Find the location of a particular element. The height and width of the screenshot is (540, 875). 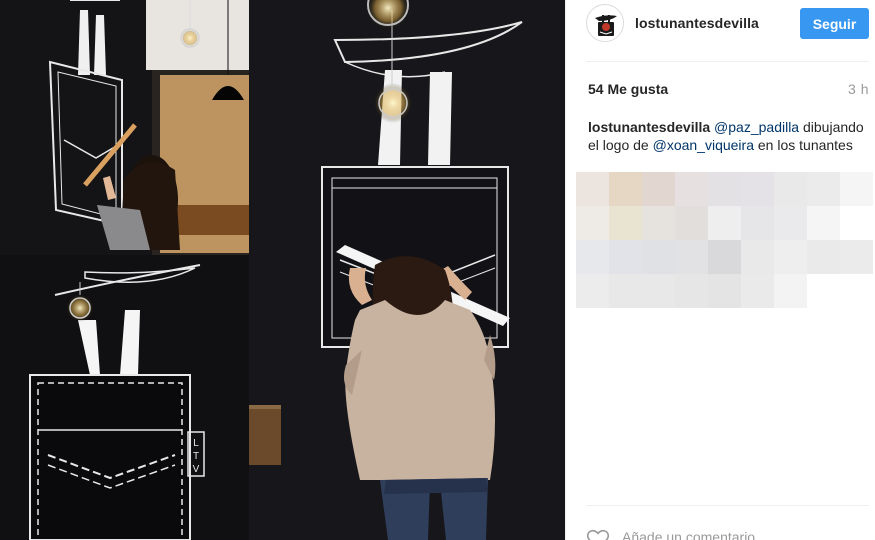

logo-avatar-icon is located at coordinates (605, 23).